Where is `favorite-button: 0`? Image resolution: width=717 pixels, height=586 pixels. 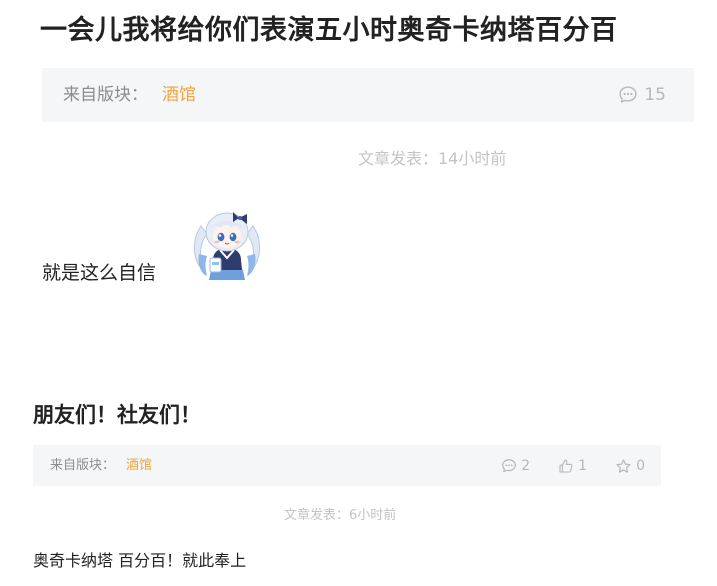
favorite-button: 0 is located at coordinates (630, 466).